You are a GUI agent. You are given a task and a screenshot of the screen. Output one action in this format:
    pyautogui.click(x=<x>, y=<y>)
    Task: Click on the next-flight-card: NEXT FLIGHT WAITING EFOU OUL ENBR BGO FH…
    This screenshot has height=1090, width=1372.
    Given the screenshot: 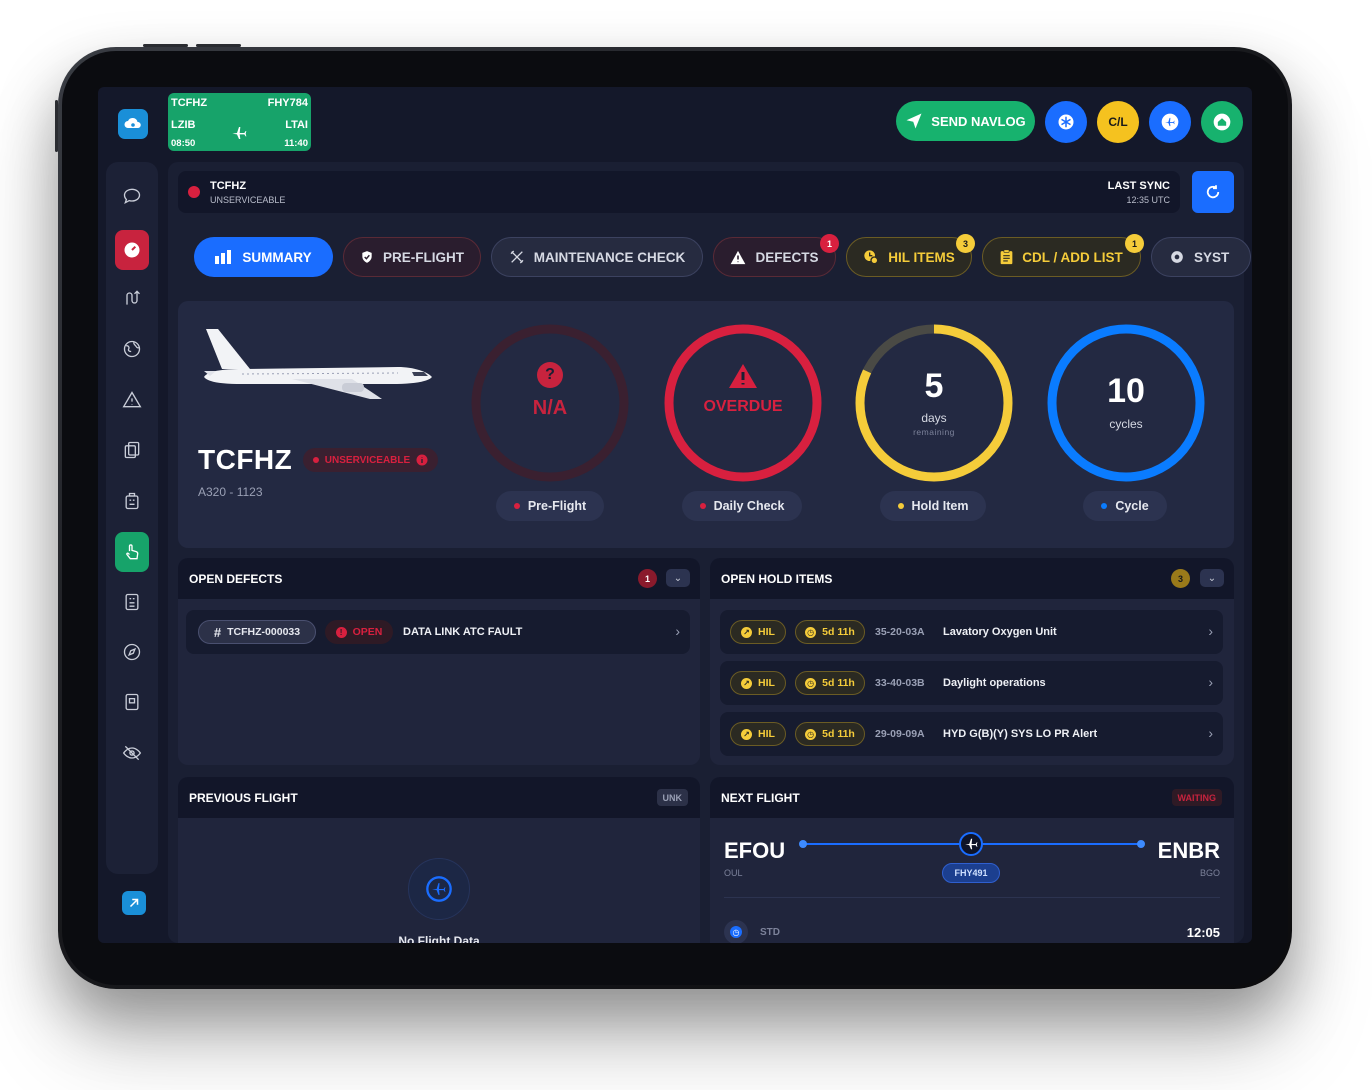 What is the action you would take?
    pyautogui.click(x=972, y=860)
    